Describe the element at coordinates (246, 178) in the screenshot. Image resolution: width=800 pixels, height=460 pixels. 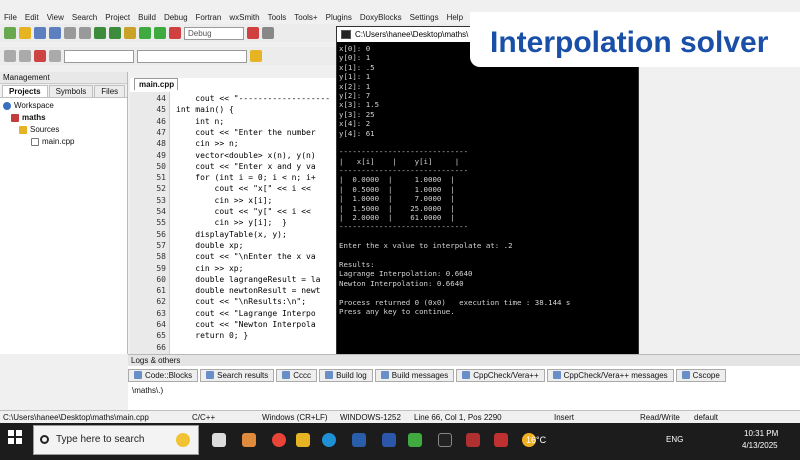
I see `code-line: for (int i = 0; i < n; i+` at that location.